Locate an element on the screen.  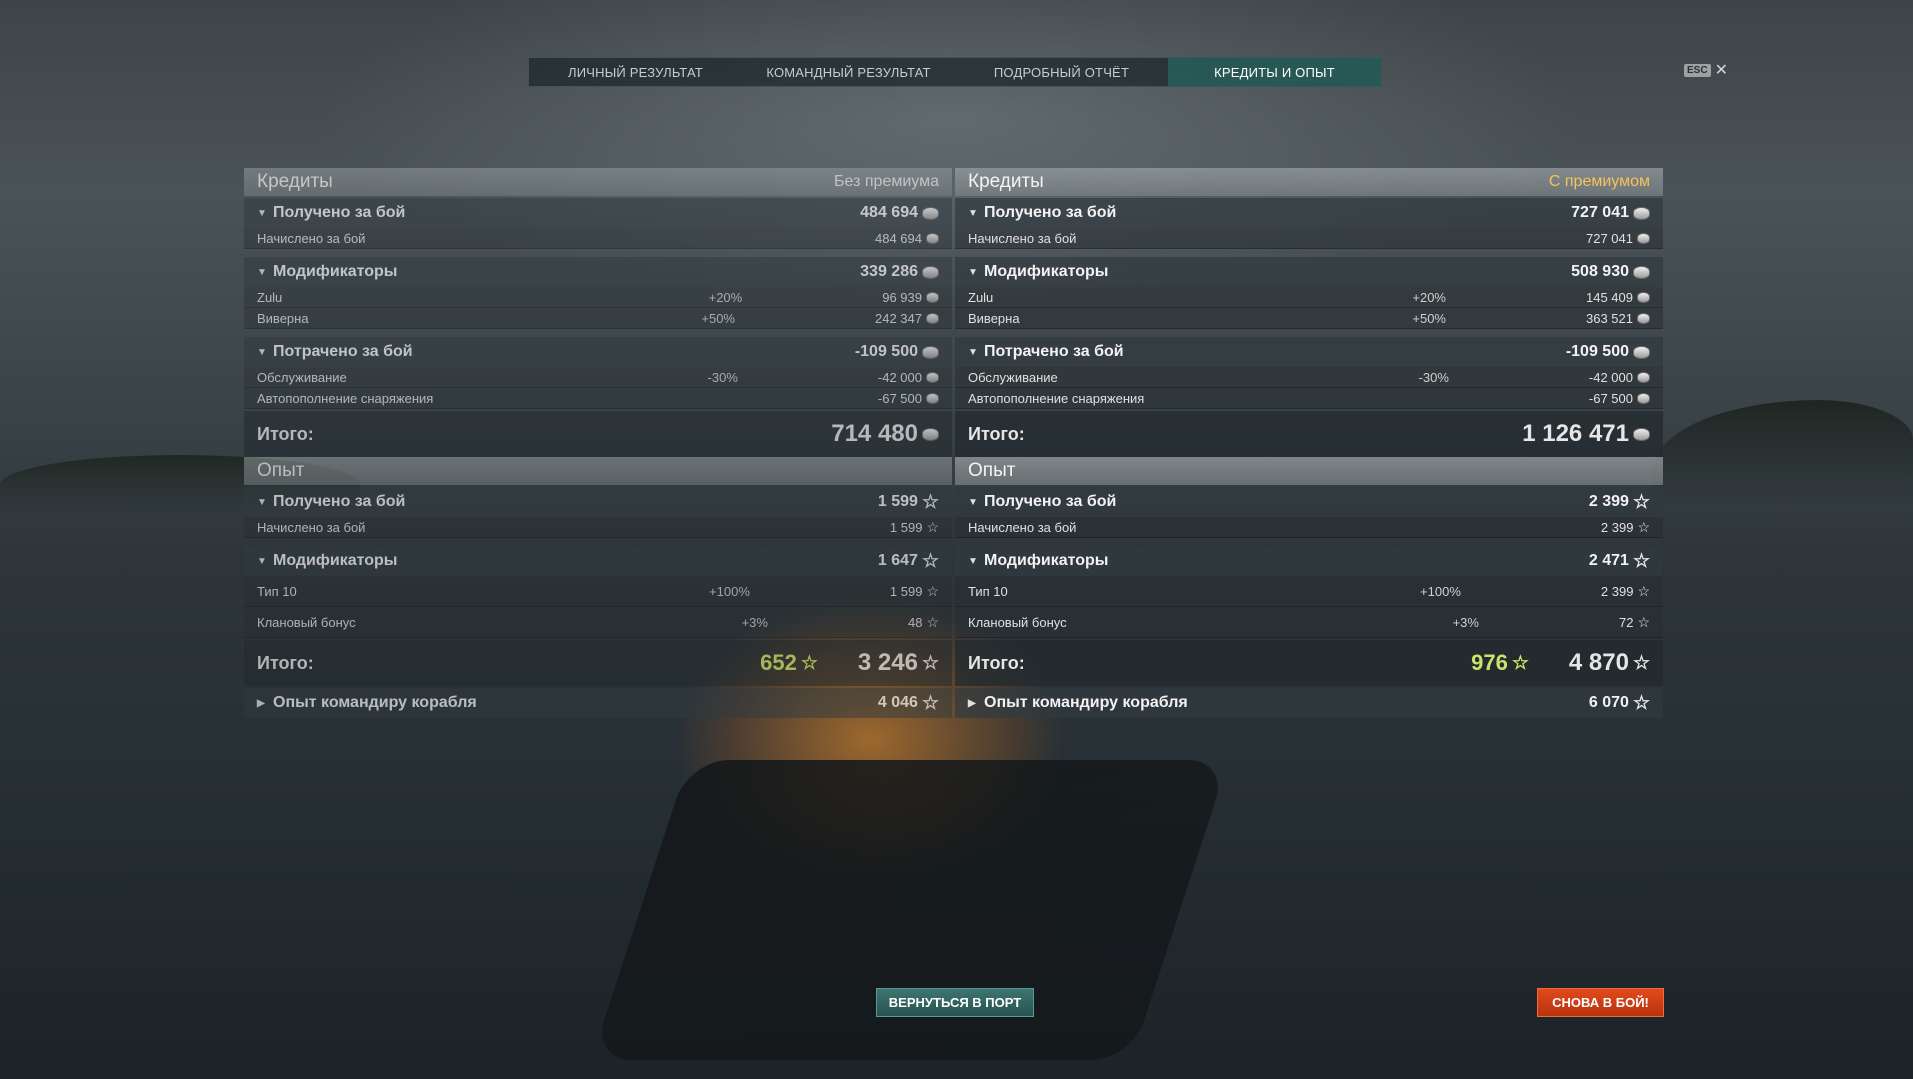
row-percent: +50% is located at coordinates (718, 318).